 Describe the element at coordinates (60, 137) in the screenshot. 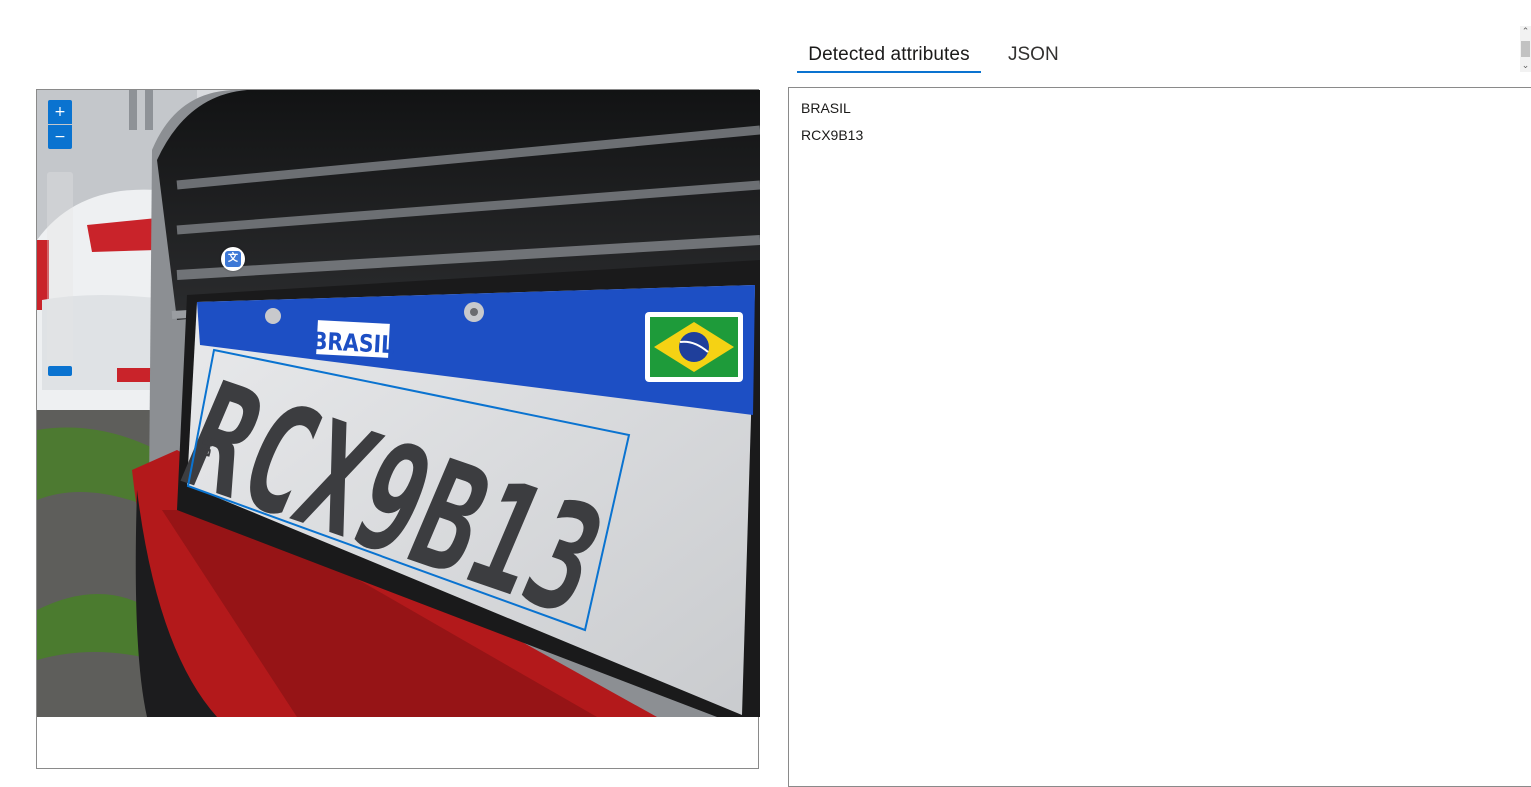

I see `zoom-out-button: −` at that location.